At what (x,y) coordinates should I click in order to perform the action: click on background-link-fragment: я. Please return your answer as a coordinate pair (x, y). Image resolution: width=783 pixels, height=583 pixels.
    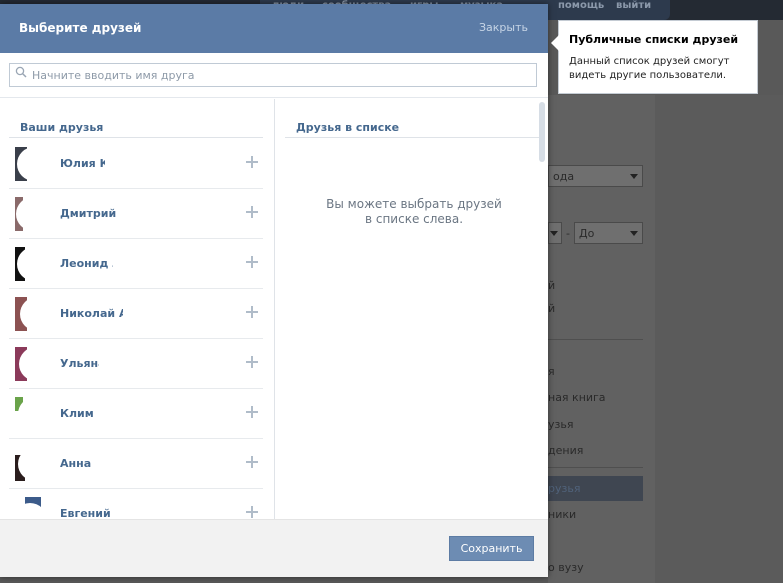
    Looking at the image, I should click on (551, 371).